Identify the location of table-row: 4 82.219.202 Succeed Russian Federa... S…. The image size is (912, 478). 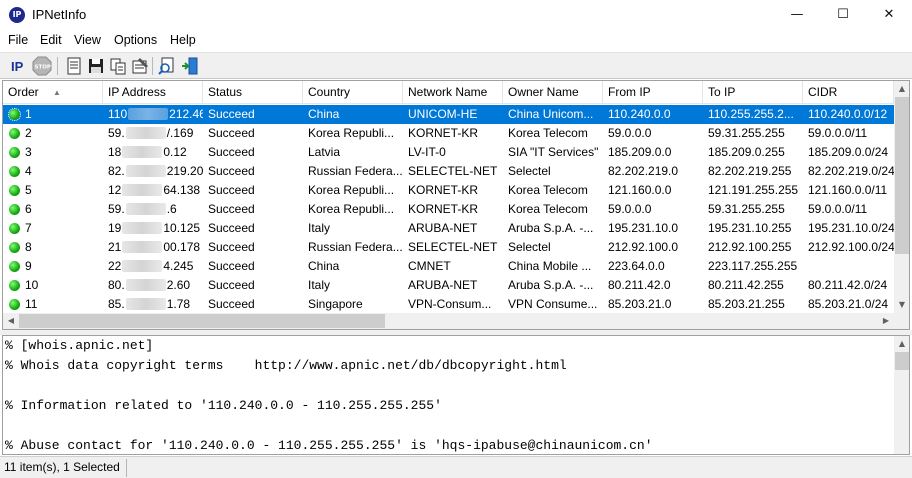
(448, 171).